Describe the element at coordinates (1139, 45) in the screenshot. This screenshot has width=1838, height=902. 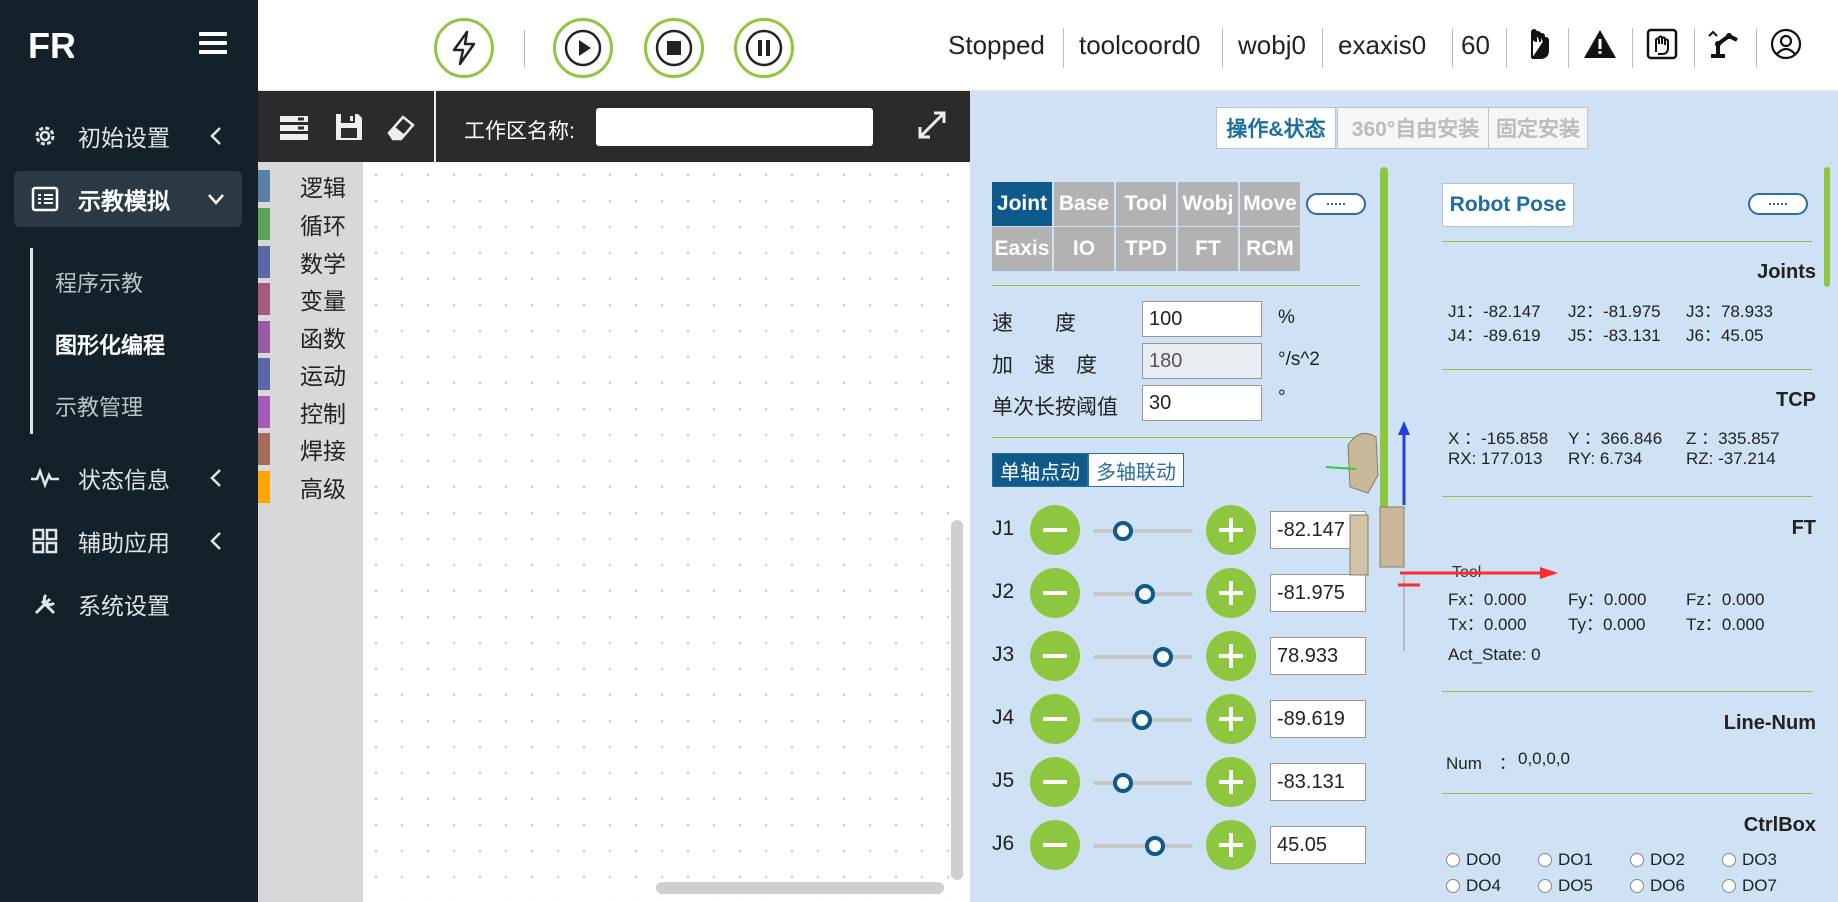
I see `tool-coord: toolcoord0` at that location.